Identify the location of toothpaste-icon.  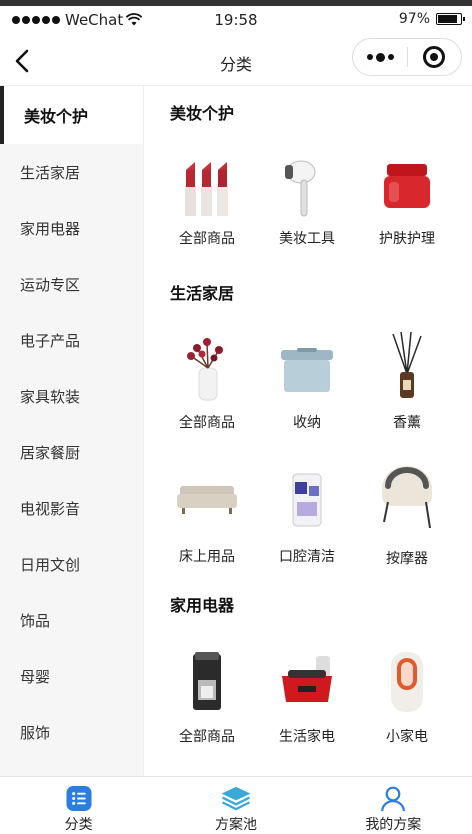
(307, 500).